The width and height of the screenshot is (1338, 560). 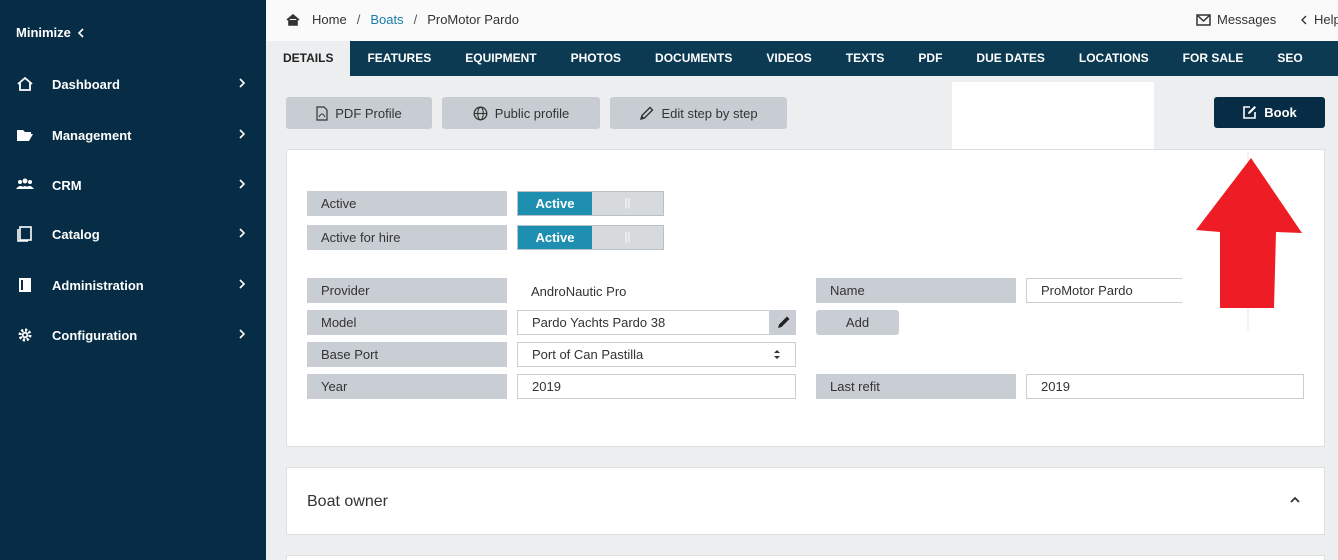 I want to click on model-edit-button, so click(x=783, y=322).